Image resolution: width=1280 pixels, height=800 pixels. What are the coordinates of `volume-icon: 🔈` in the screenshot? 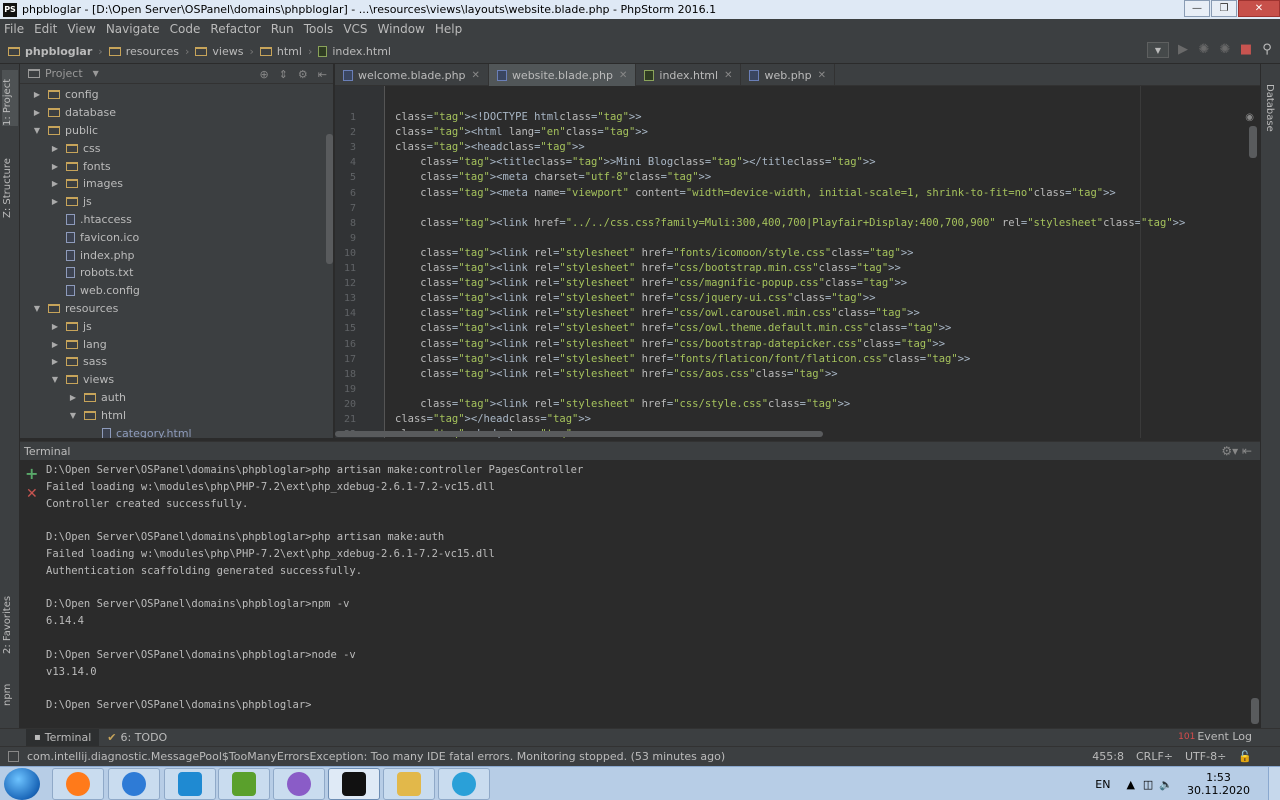 It's located at (1166, 784).